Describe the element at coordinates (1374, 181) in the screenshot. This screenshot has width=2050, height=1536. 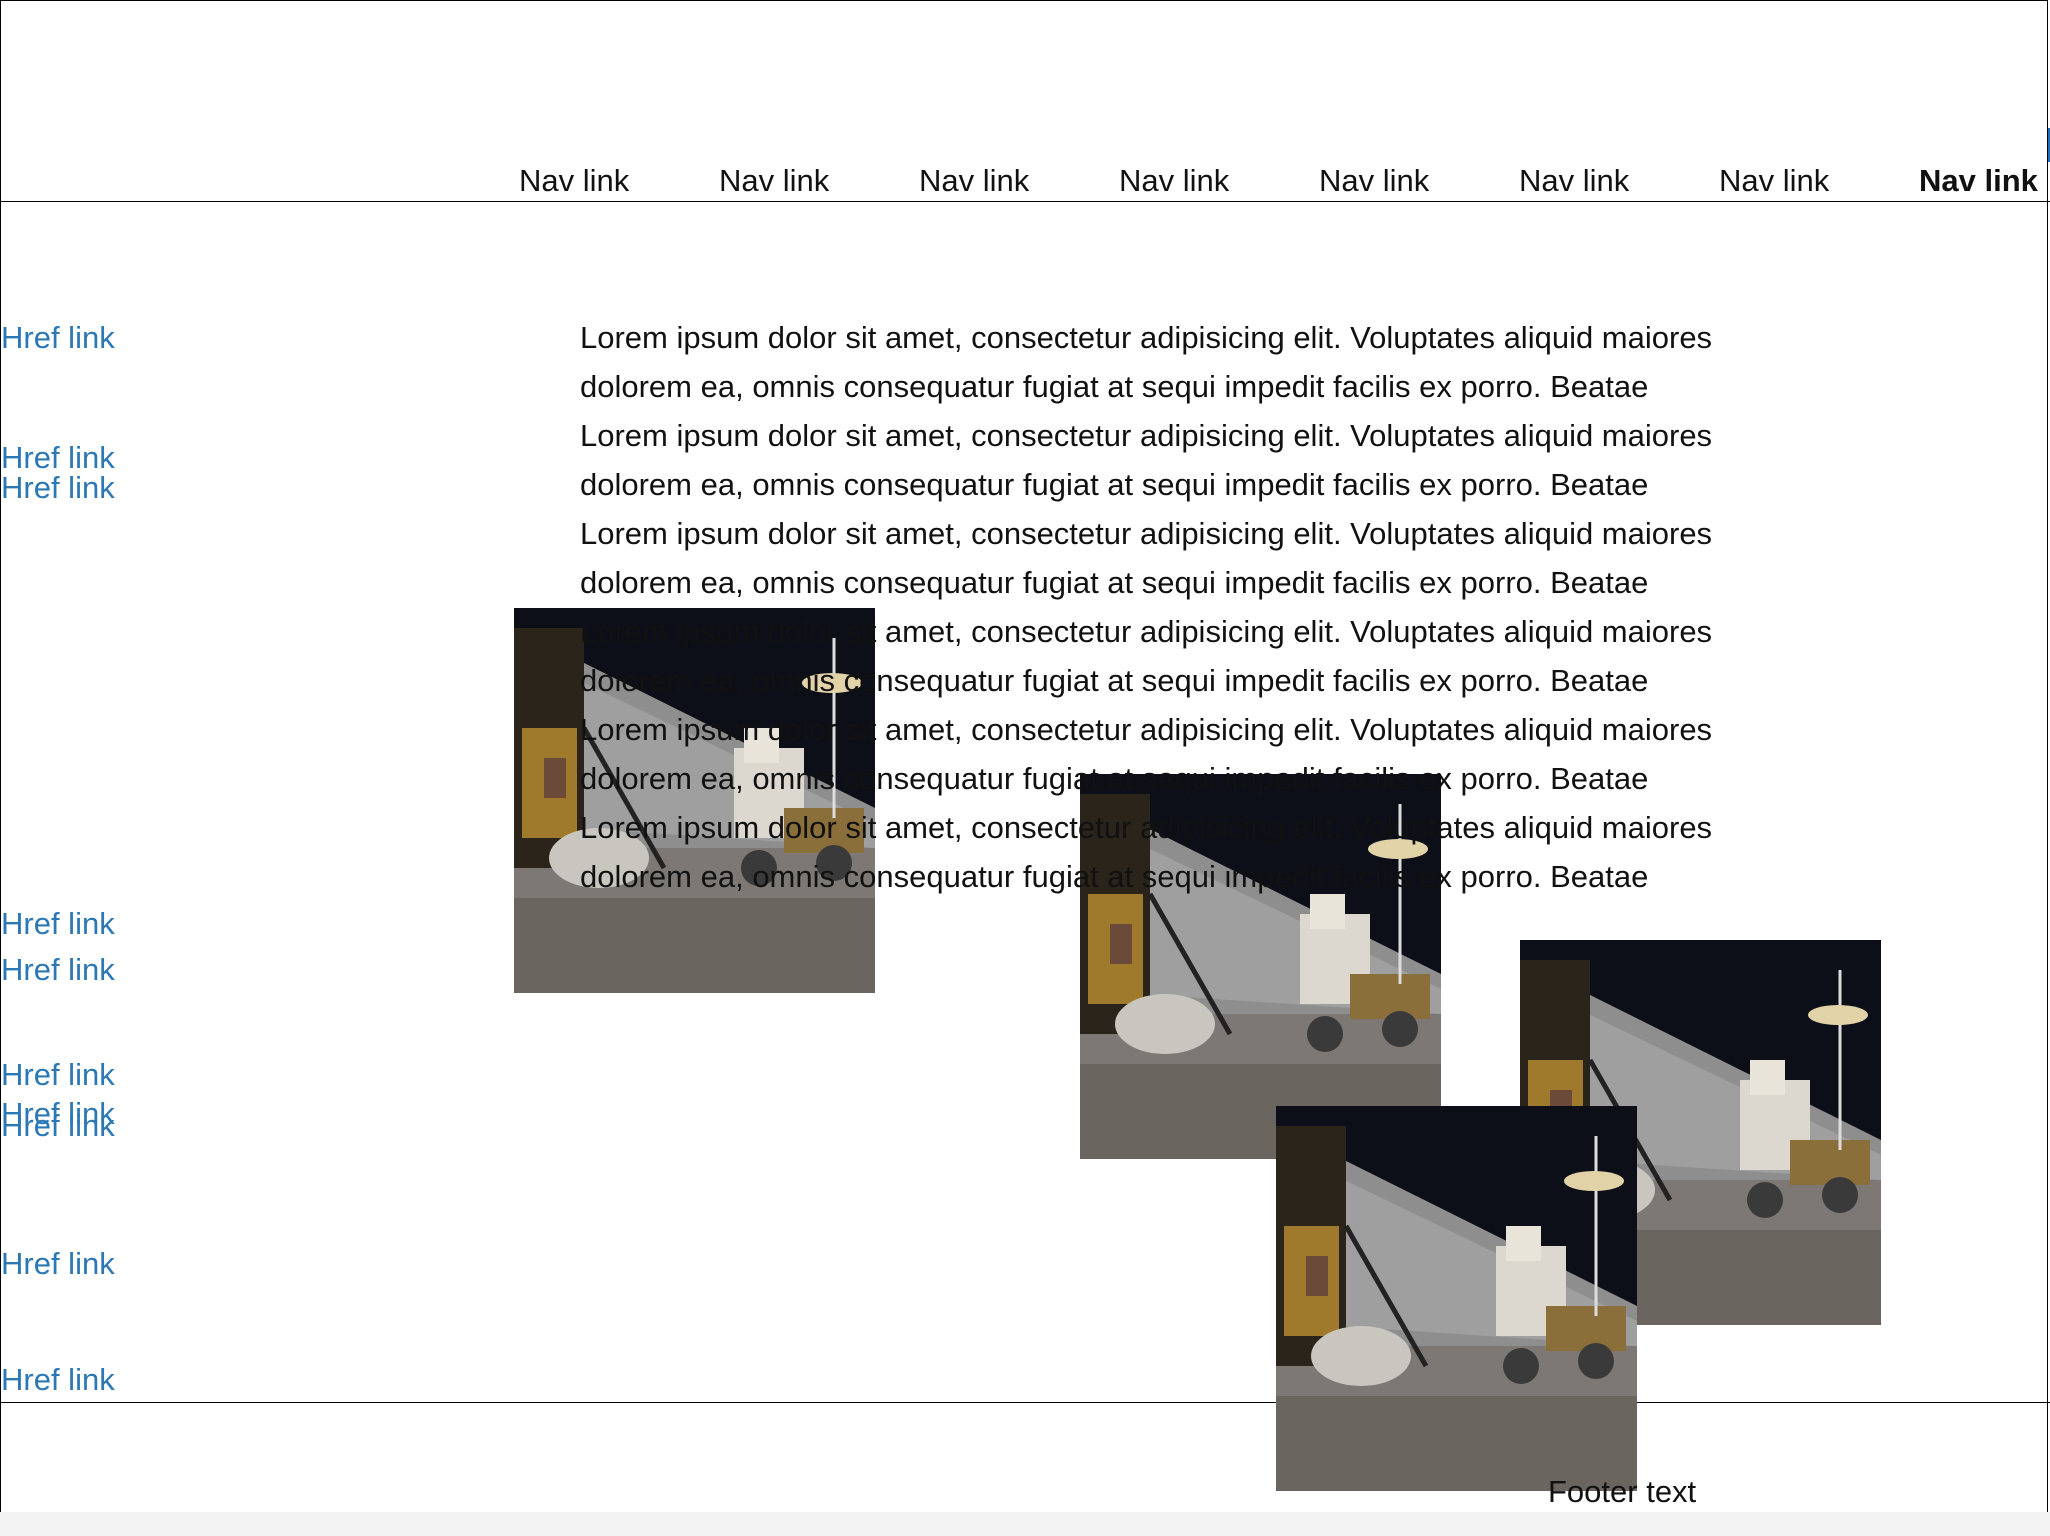
I see `nav-link-5: Nav link` at that location.